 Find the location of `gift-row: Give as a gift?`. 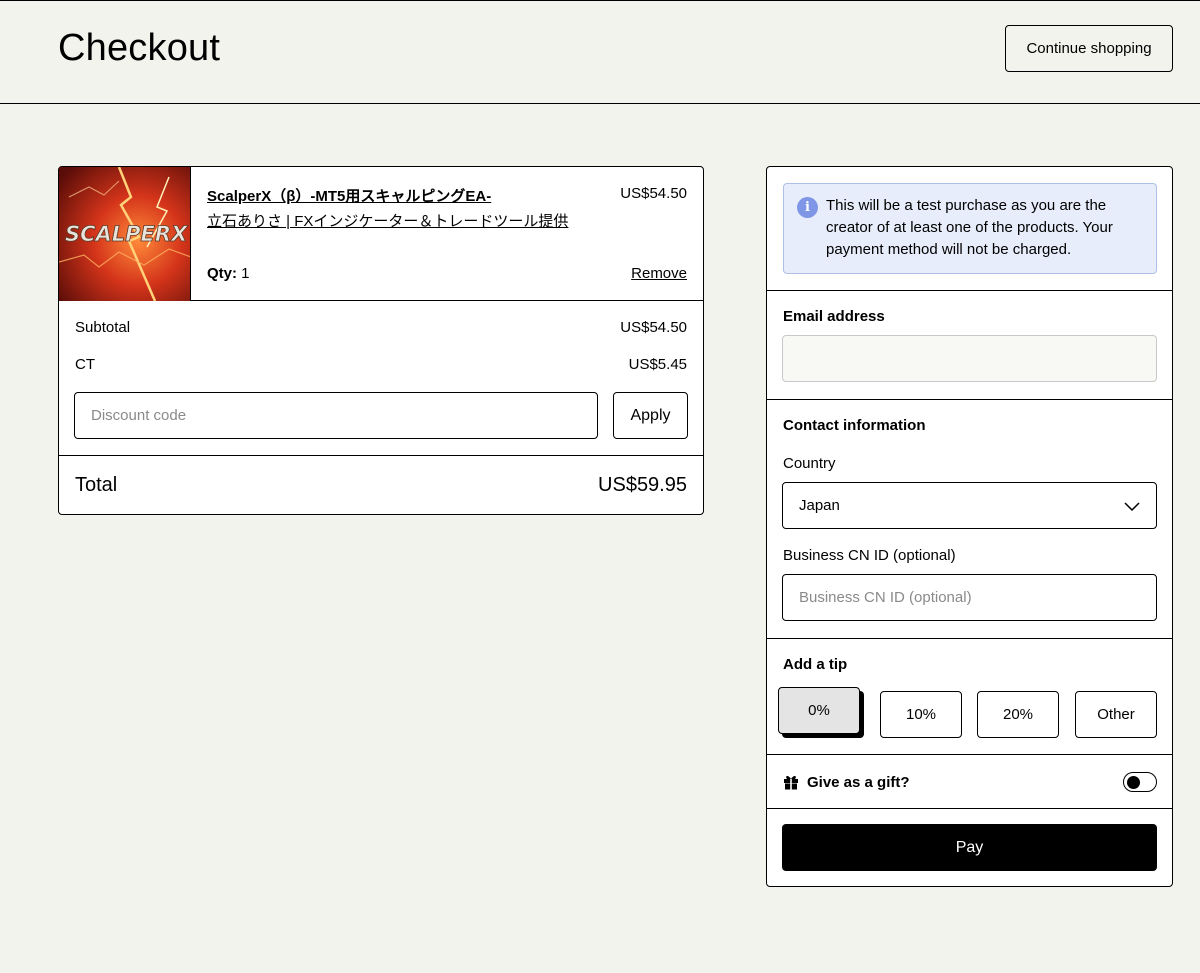

gift-row: Give as a gift? is located at coordinates (970, 782).